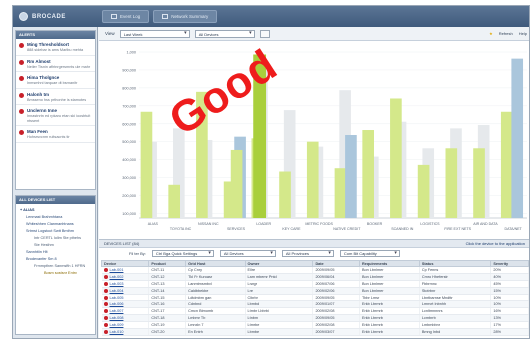 Image resolution: width=532 pixels, height=356 pixels. What do you see at coordinates (279, 304) in the screenshot?
I see `table-cell: Lbmbd` at bounding box center [279, 304].